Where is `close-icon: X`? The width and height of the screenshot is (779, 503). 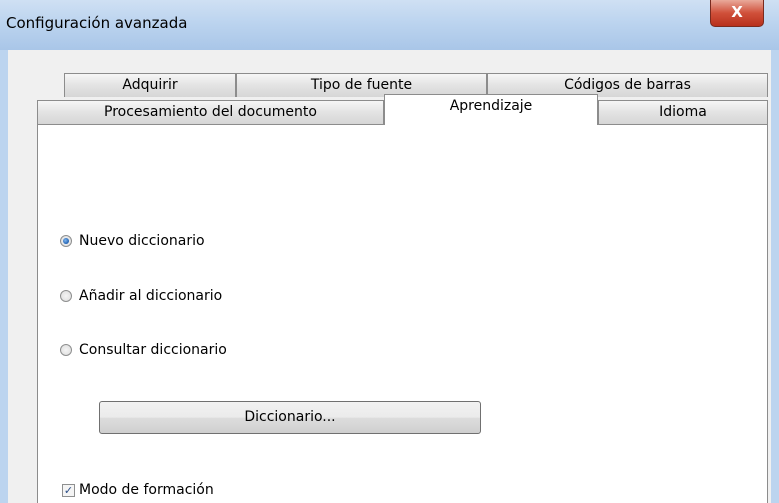
close-icon: X is located at coordinates (737, 12).